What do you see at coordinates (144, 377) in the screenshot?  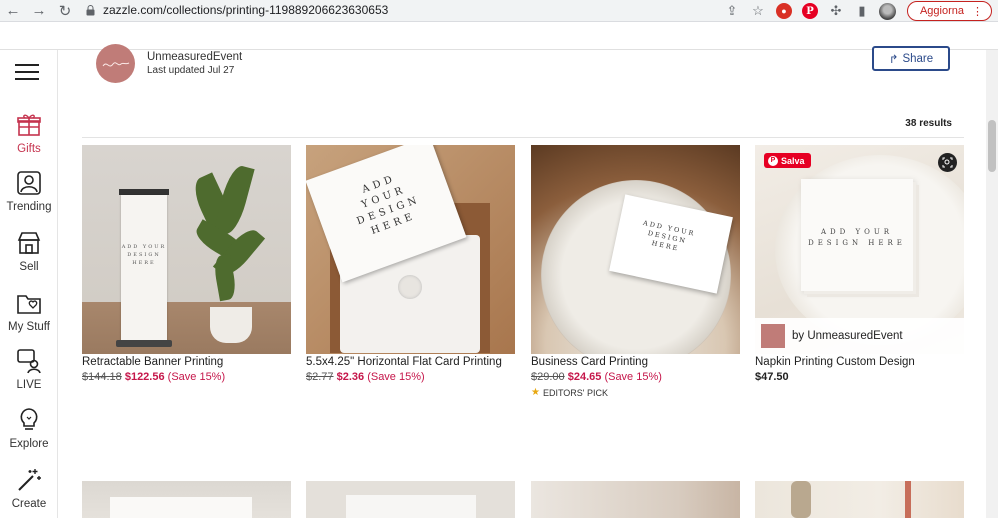 I see `sale-price: $122.56` at bounding box center [144, 377].